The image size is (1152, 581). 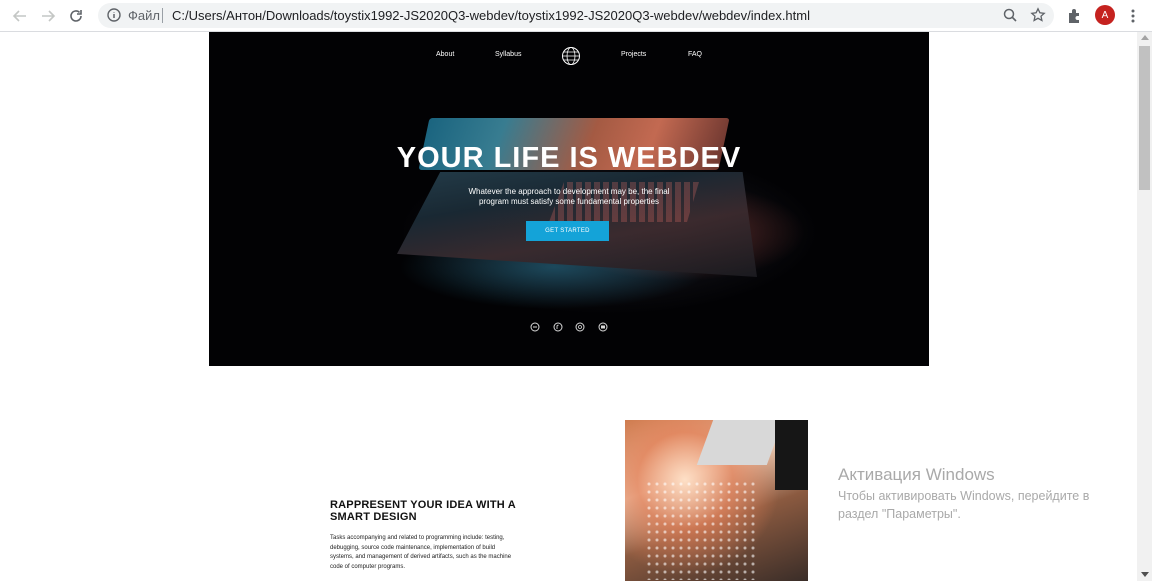 I want to click on nav-link-about: About, so click(x=445, y=54).